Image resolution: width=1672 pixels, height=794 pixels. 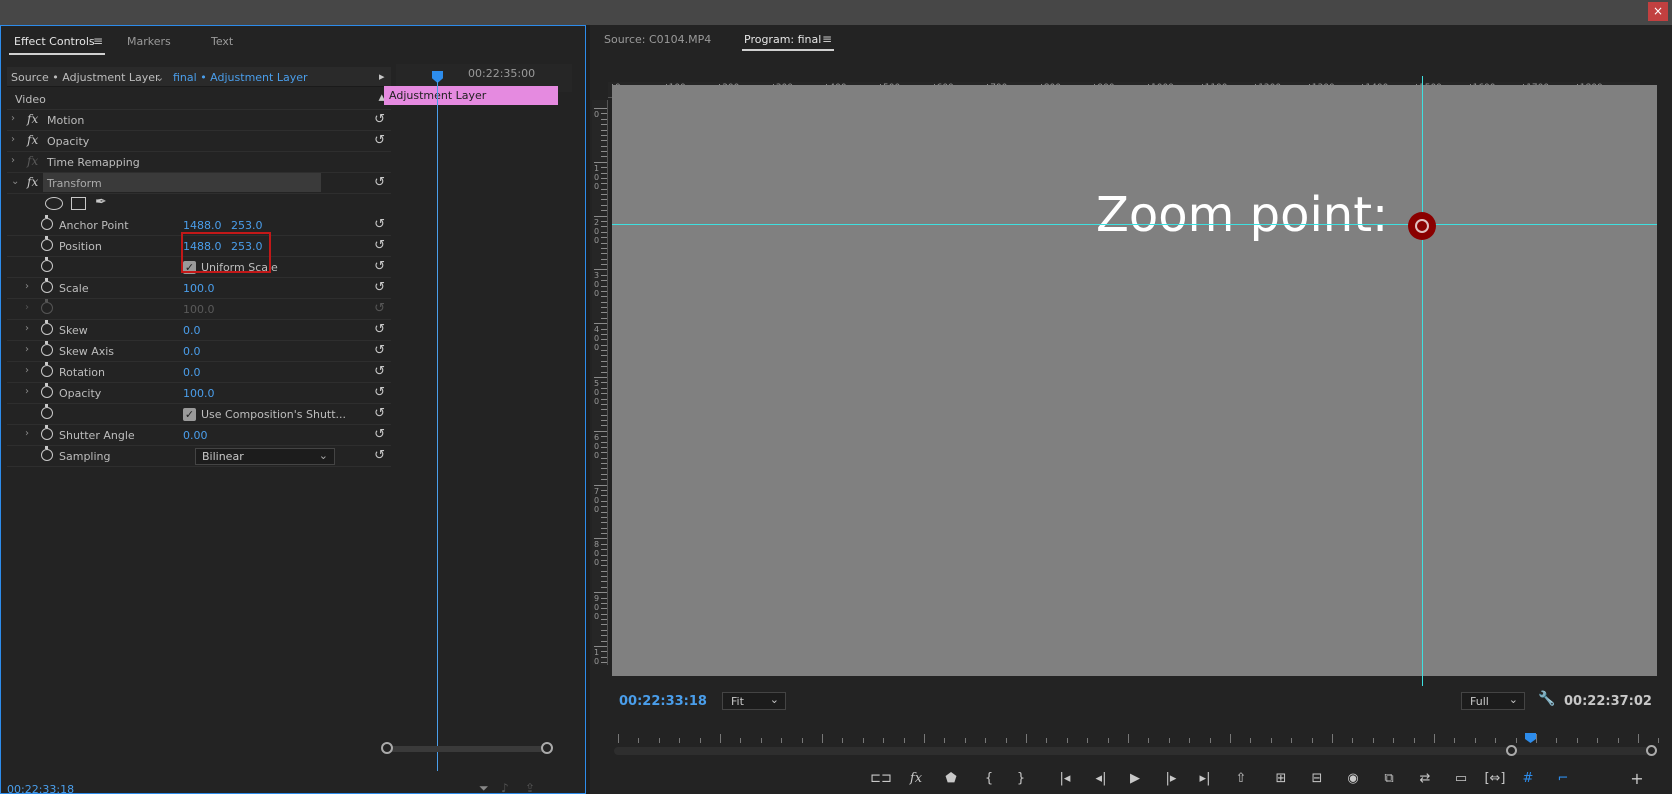 I want to click on mark-in-icon: {, so click(x=989, y=779).